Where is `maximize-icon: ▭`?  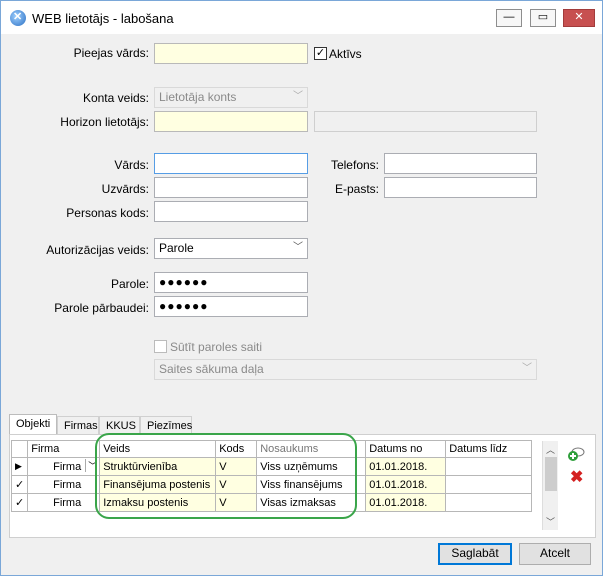 maximize-icon: ▭ is located at coordinates (543, 17).